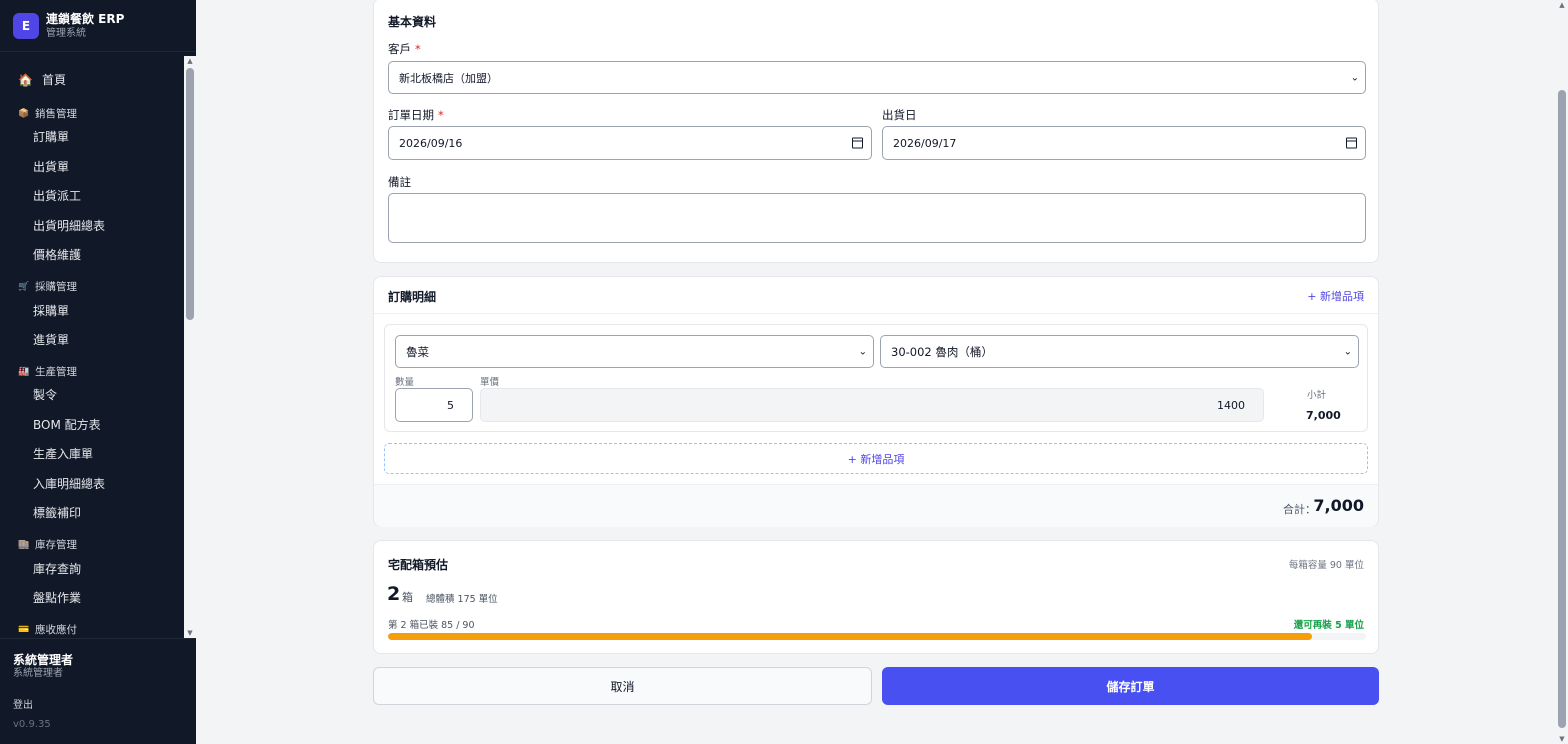 This screenshot has height=744, width=1568. Describe the element at coordinates (1124, 143) in the screenshot. I see `ship-date-input: 2026/09/17` at that location.